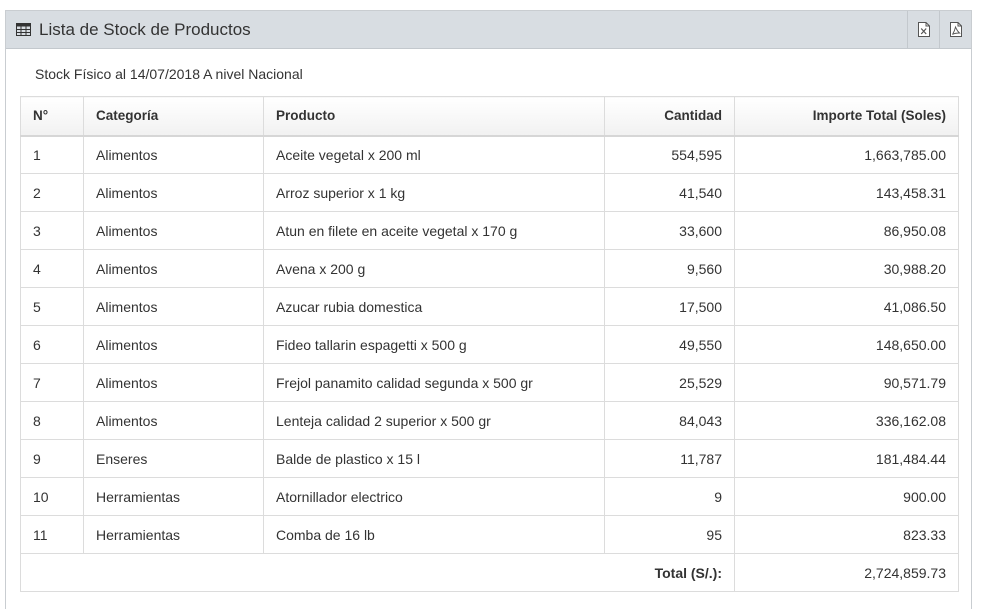  I want to click on row-quantity: 84,043, so click(669, 420).